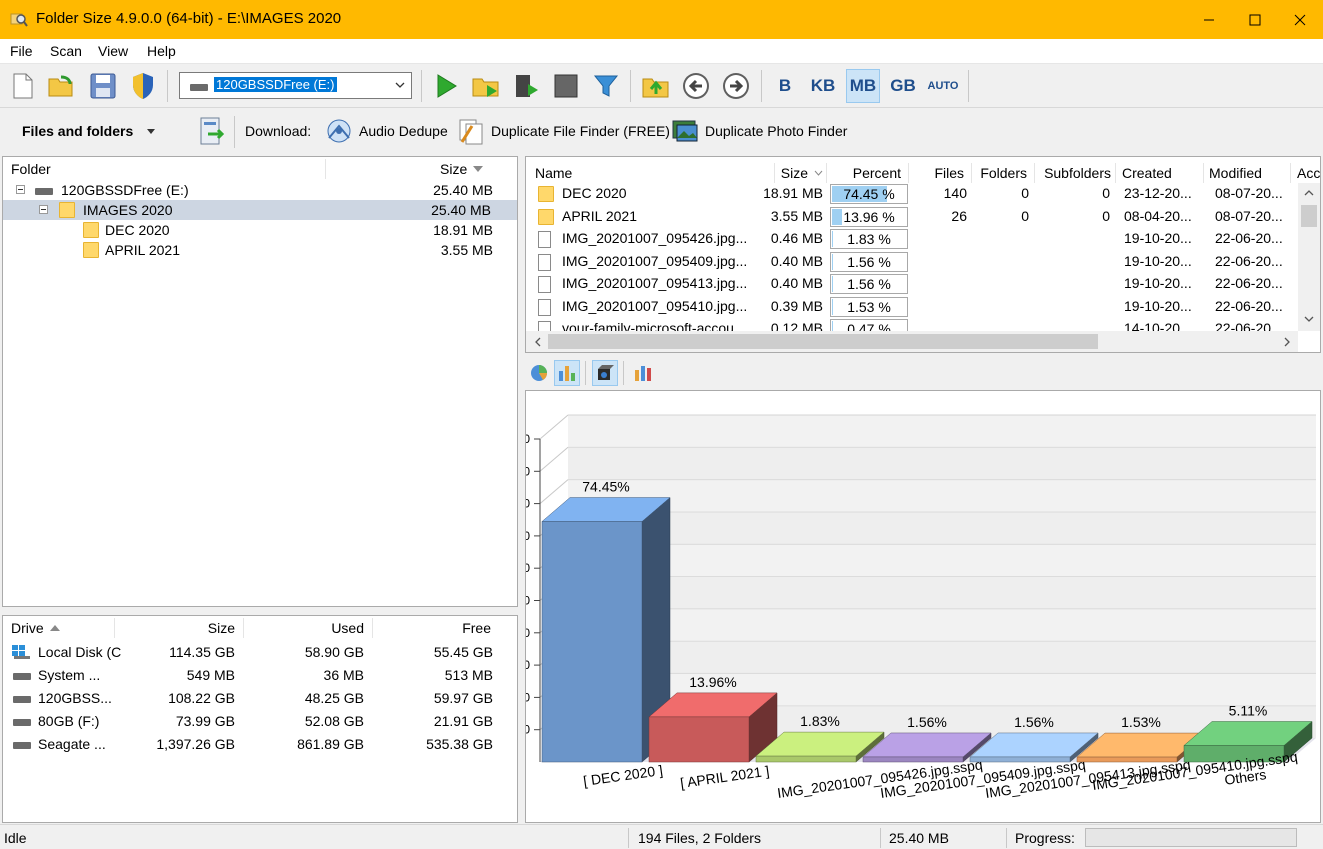 The image size is (1323, 849). Describe the element at coordinates (468, 675) in the screenshot. I see `drive-free: 513 MB` at that location.